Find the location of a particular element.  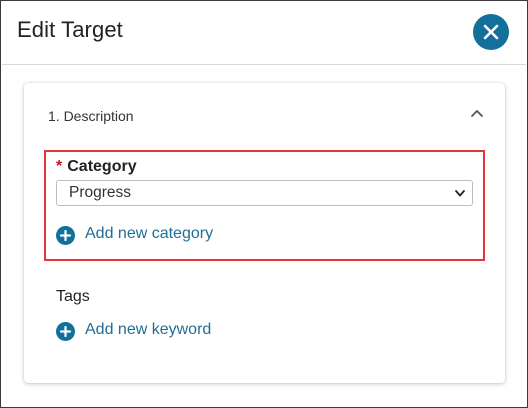

close-icon is located at coordinates (491, 32).